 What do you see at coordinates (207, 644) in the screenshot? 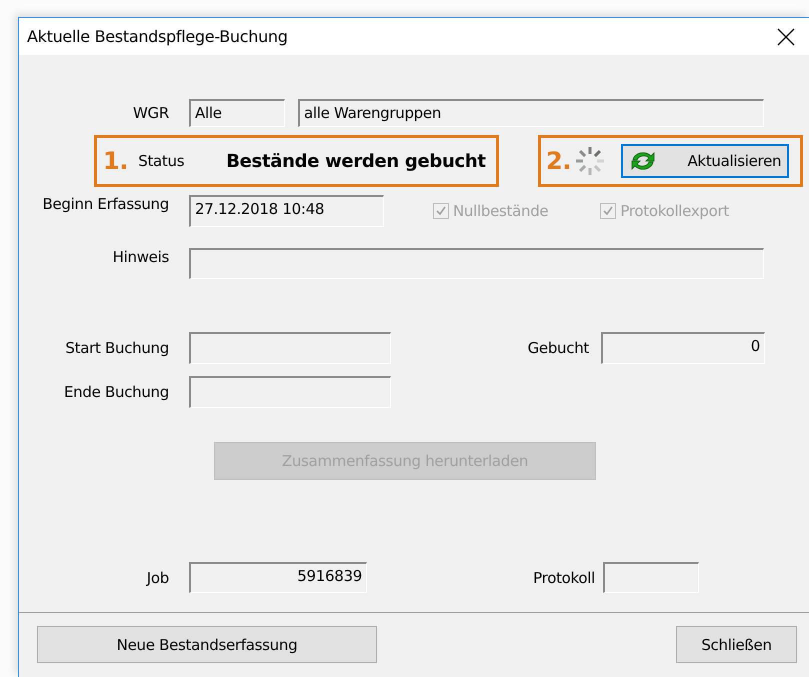
I see `new-inventory-button: Neue Bestandserfassung` at bounding box center [207, 644].